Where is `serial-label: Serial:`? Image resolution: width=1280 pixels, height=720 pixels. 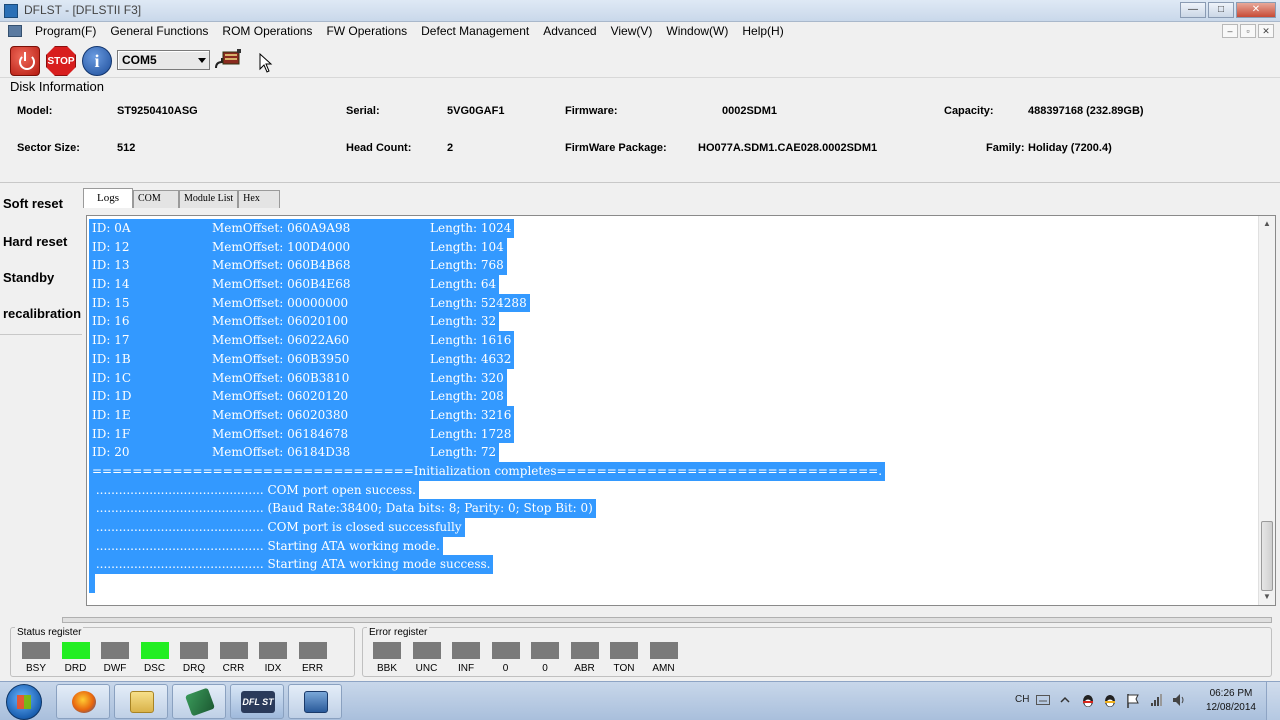 serial-label: Serial: is located at coordinates (363, 111).